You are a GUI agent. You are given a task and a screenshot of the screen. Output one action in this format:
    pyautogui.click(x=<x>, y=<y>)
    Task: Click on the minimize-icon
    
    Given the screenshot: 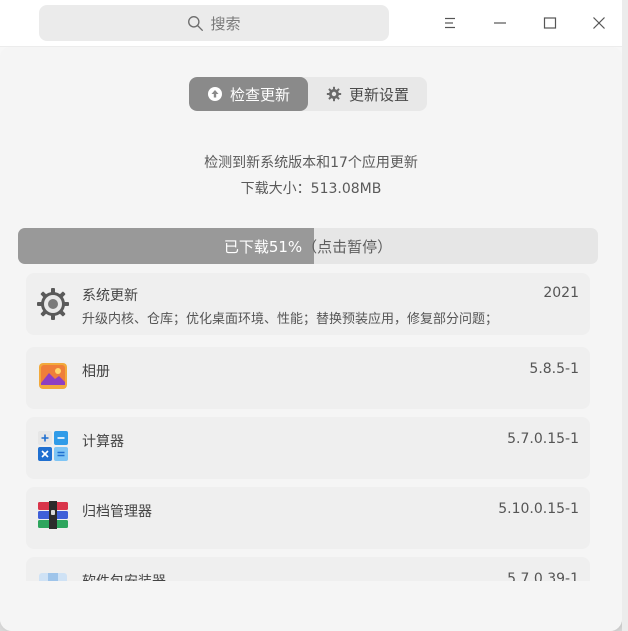 What is the action you would take?
    pyautogui.click(x=500, y=23)
    